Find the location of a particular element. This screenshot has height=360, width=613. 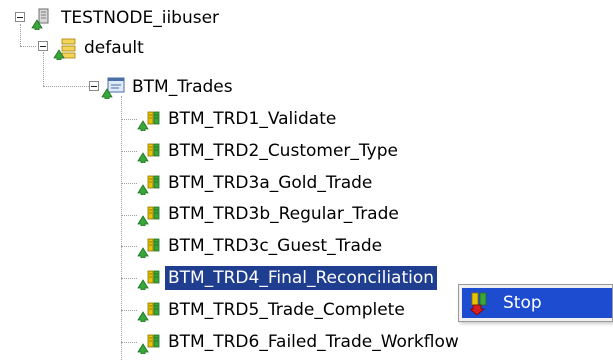

menu-item-label: Stop is located at coordinates (522, 303).